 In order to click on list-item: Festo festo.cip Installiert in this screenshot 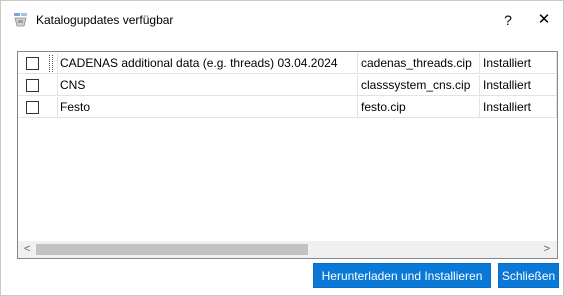, I will do `click(287, 107)`.